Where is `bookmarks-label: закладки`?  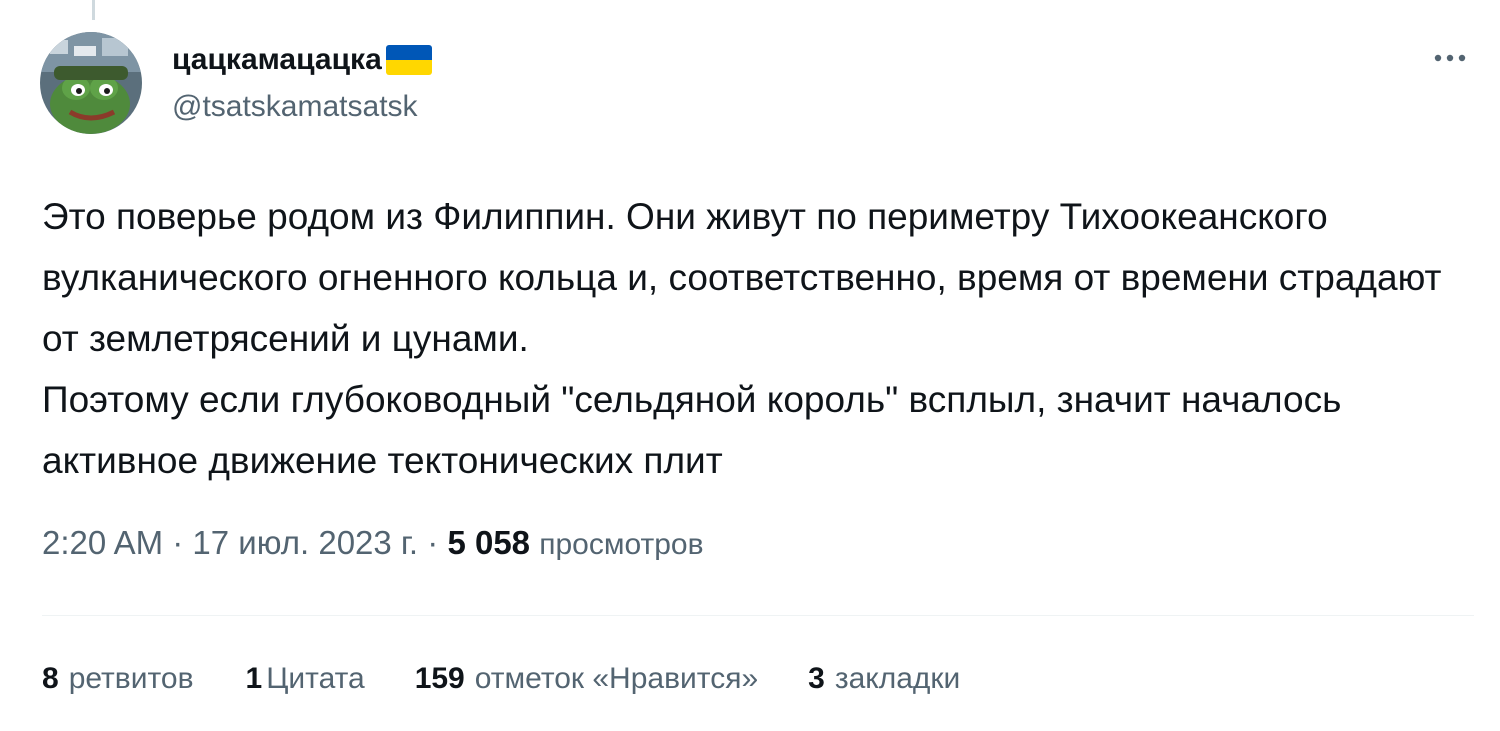 bookmarks-label: закладки is located at coordinates (897, 678).